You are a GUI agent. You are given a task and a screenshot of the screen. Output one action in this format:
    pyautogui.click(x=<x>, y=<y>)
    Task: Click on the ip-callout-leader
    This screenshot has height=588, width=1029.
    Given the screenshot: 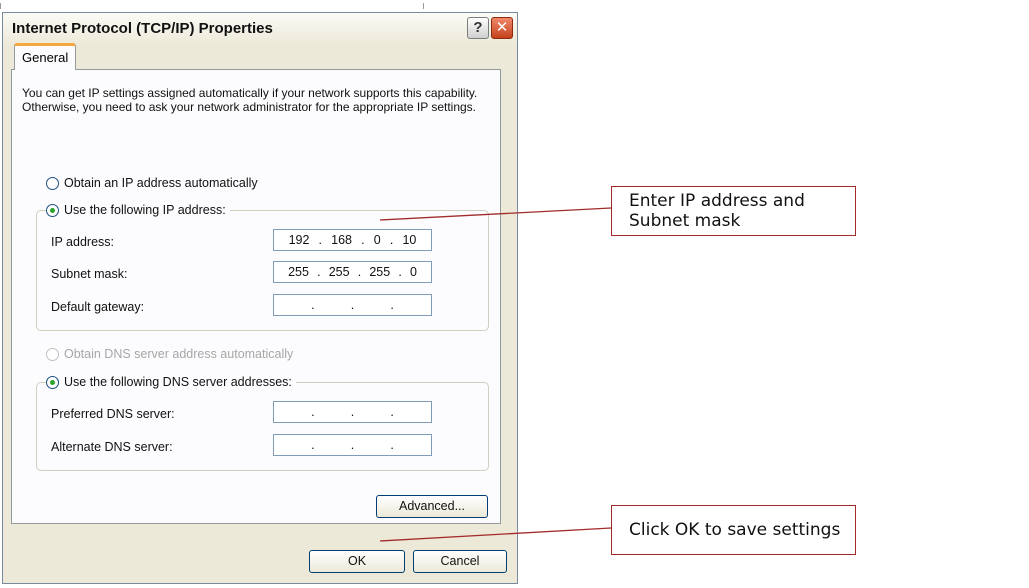 What is the action you would take?
    pyautogui.click(x=495, y=214)
    